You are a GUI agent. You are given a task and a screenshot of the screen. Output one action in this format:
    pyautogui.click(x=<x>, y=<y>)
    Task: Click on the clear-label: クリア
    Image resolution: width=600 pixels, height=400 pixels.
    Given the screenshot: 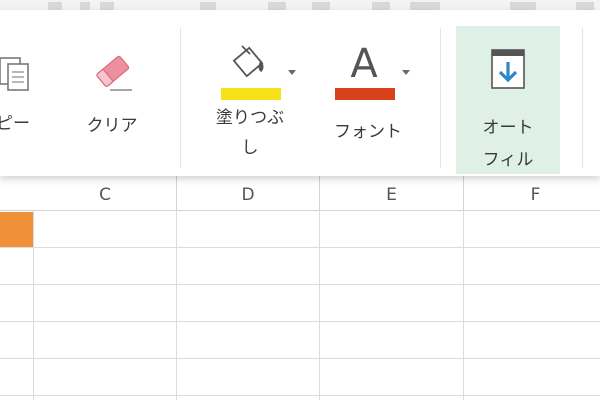 What is the action you would take?
    pyautogui.click(x=112, y=126)
    